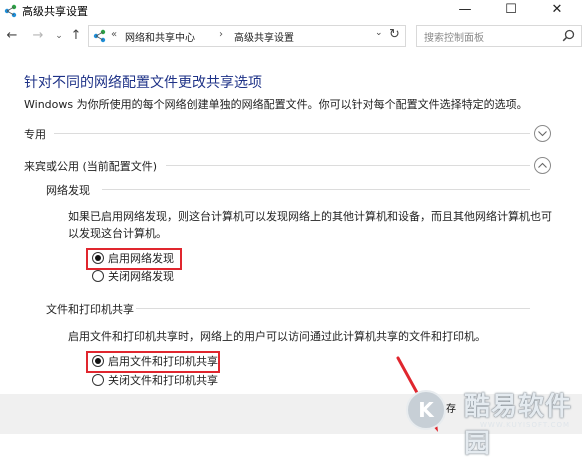 Image resolution: width=582 pixels, height=460 pixels. What do you see at coordinates (451, 407) in the screenshot?
I see `save-button-partial: 存` at bounding box center [451, 407].